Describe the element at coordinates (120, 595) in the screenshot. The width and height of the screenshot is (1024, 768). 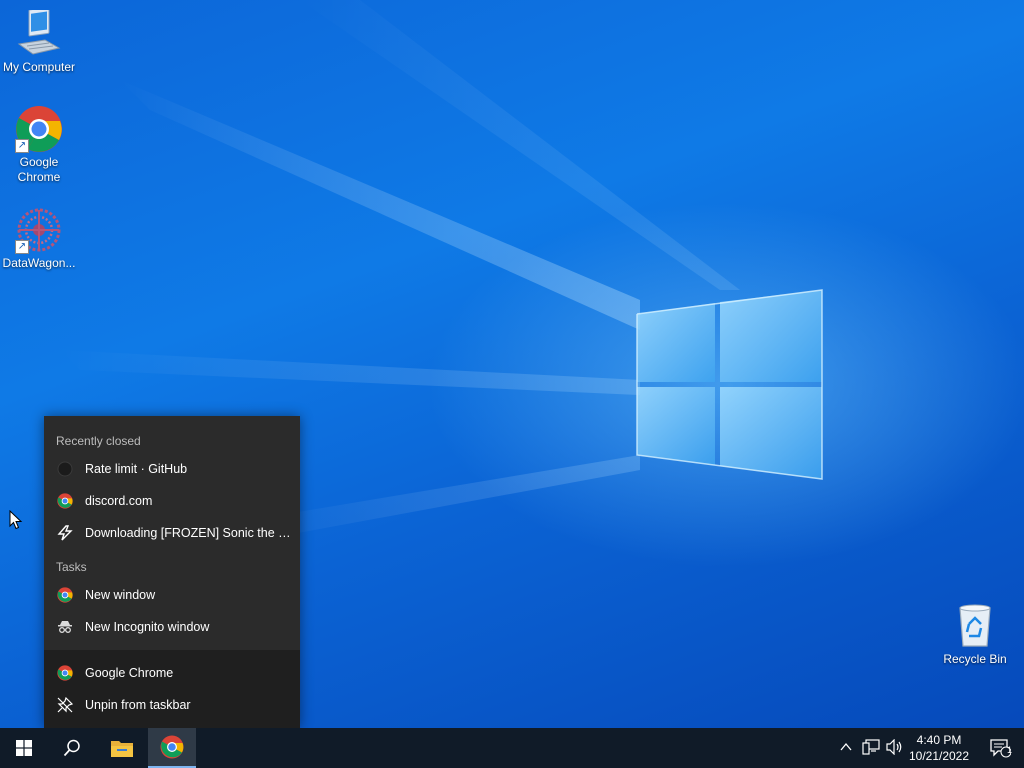
I see `jump-item-label: New window` at that location.